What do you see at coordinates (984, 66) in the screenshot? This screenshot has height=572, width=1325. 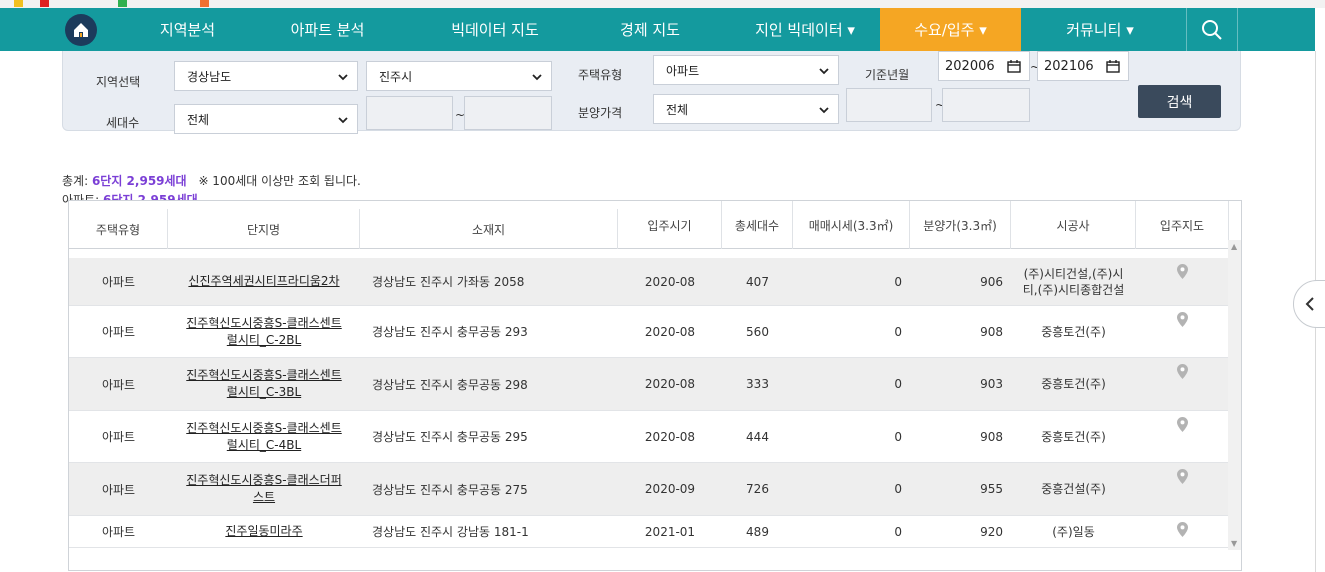 I see `base-month-from-input: 202006` at bounding box center [984, 66].